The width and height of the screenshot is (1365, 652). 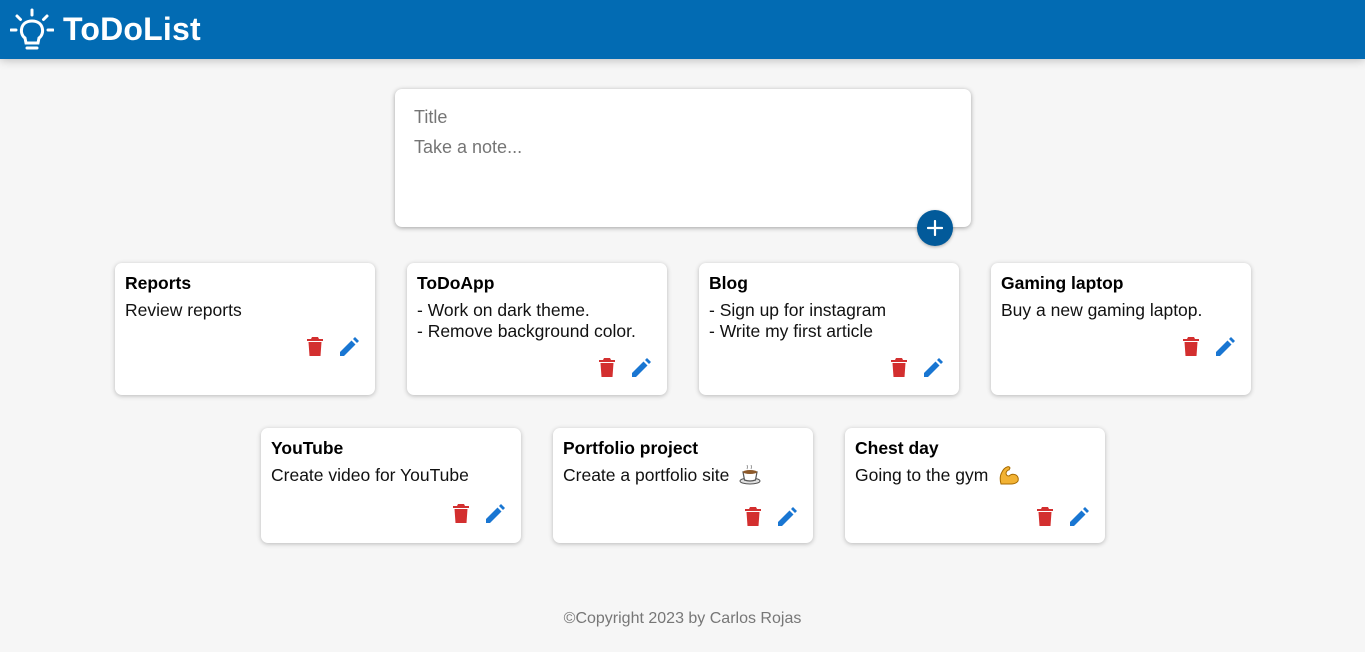 I want to click on note-content: - Work on dark theme., so click(x=503, y=310).